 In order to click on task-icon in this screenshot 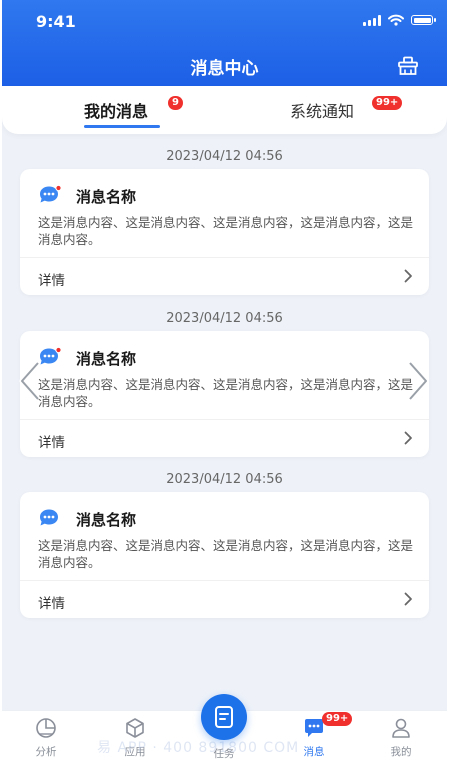, I will do `click(224, 717)`.